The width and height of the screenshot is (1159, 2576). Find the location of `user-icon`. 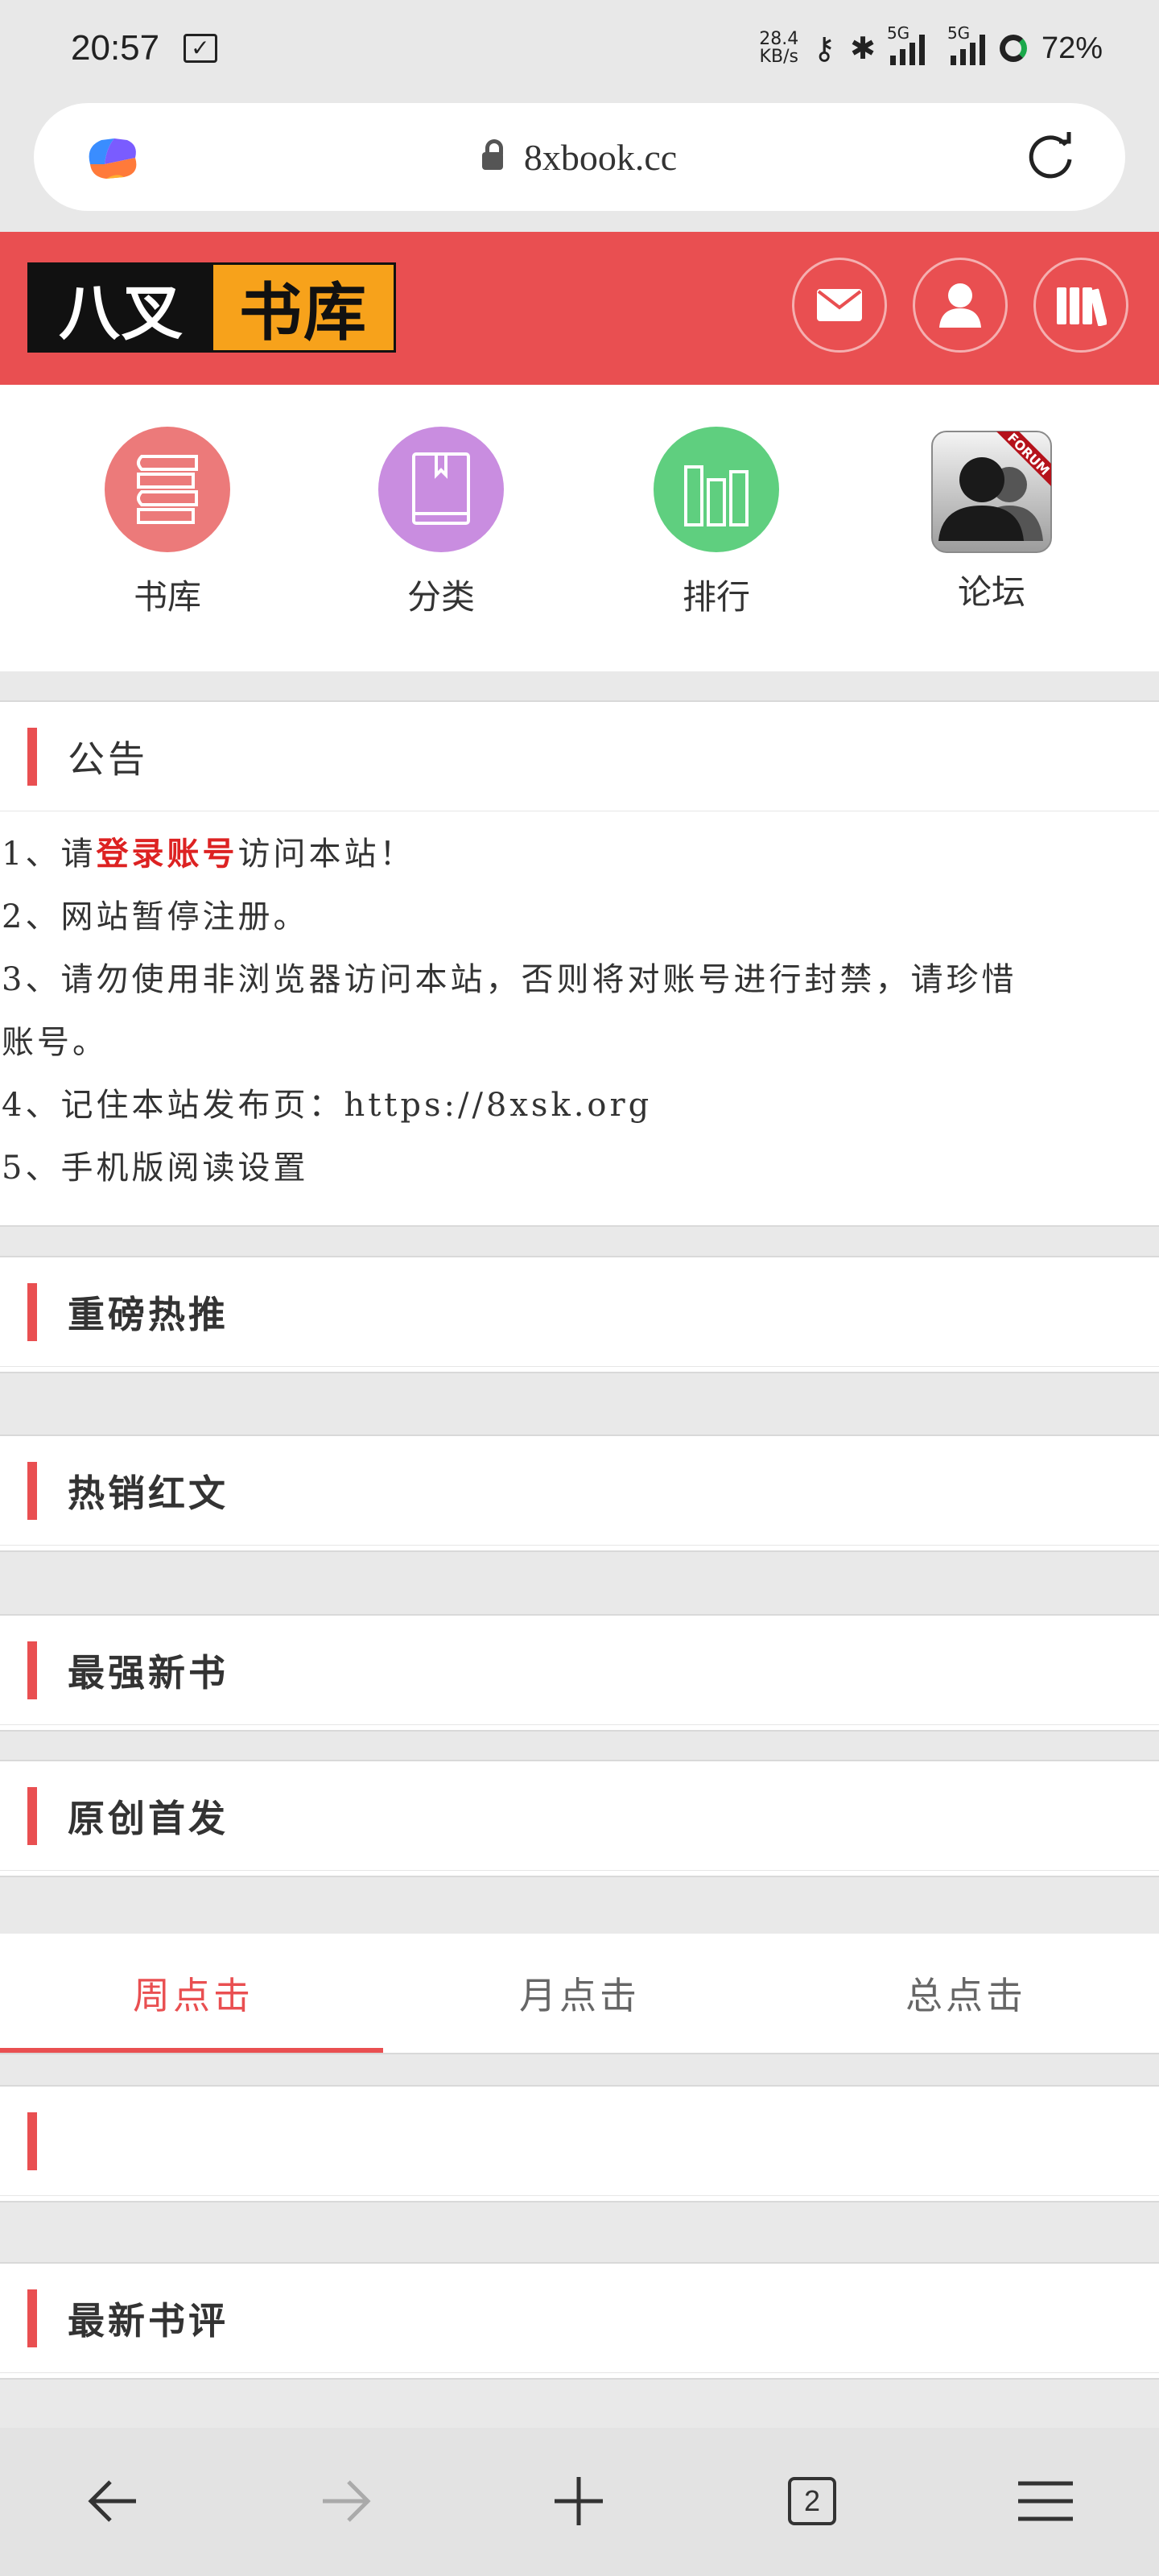

user-icon is located at coordinates (960, 305).